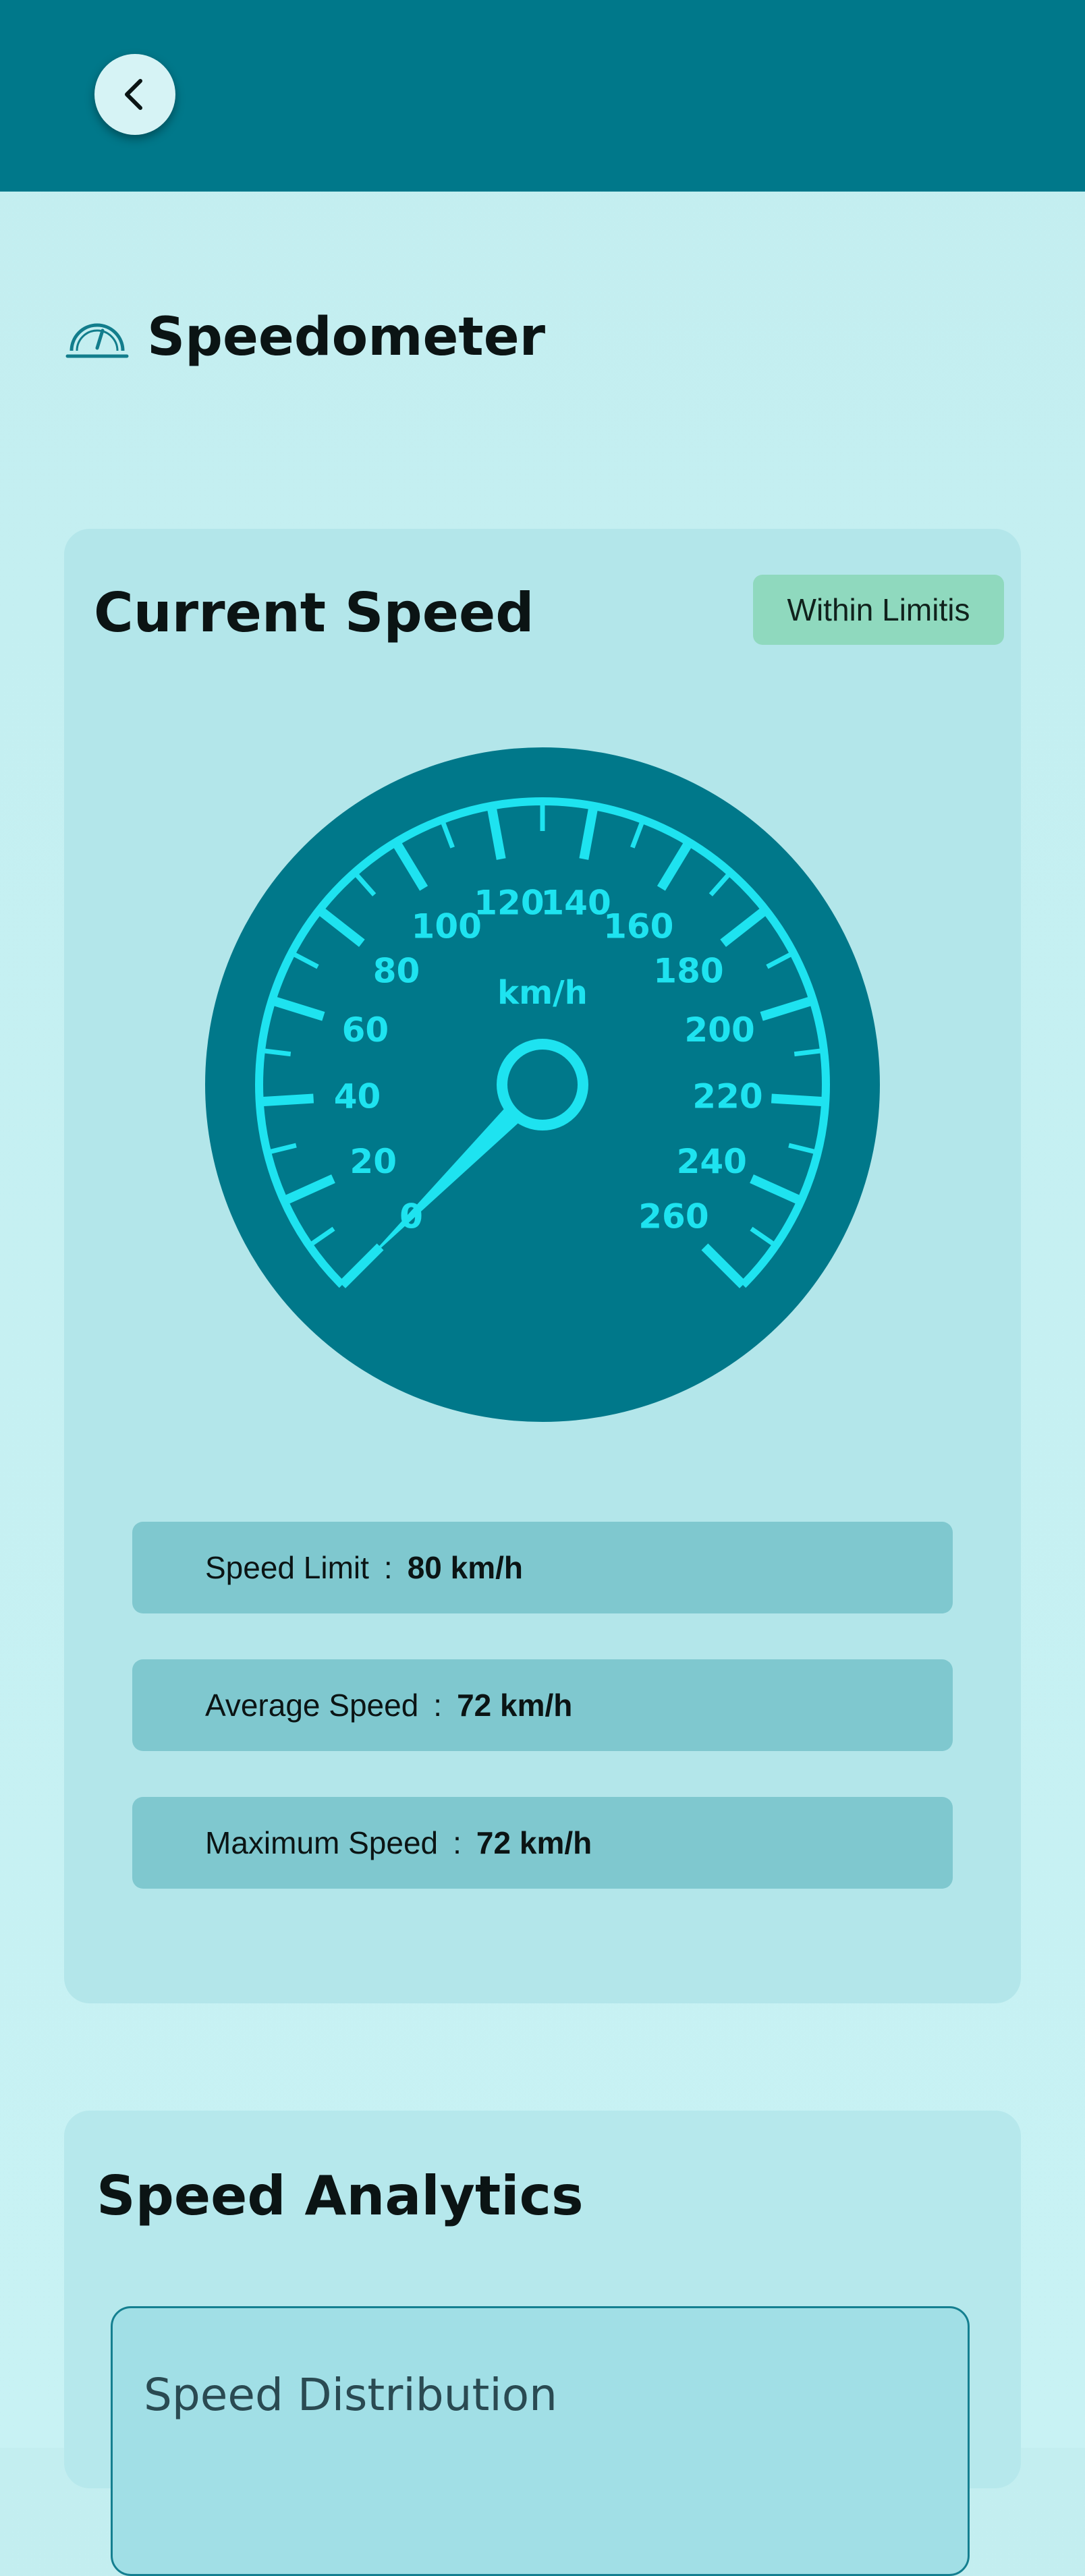 This screenshot has width=1085, height=2576. I want to click on tick-label: 160, so click(638, 926).